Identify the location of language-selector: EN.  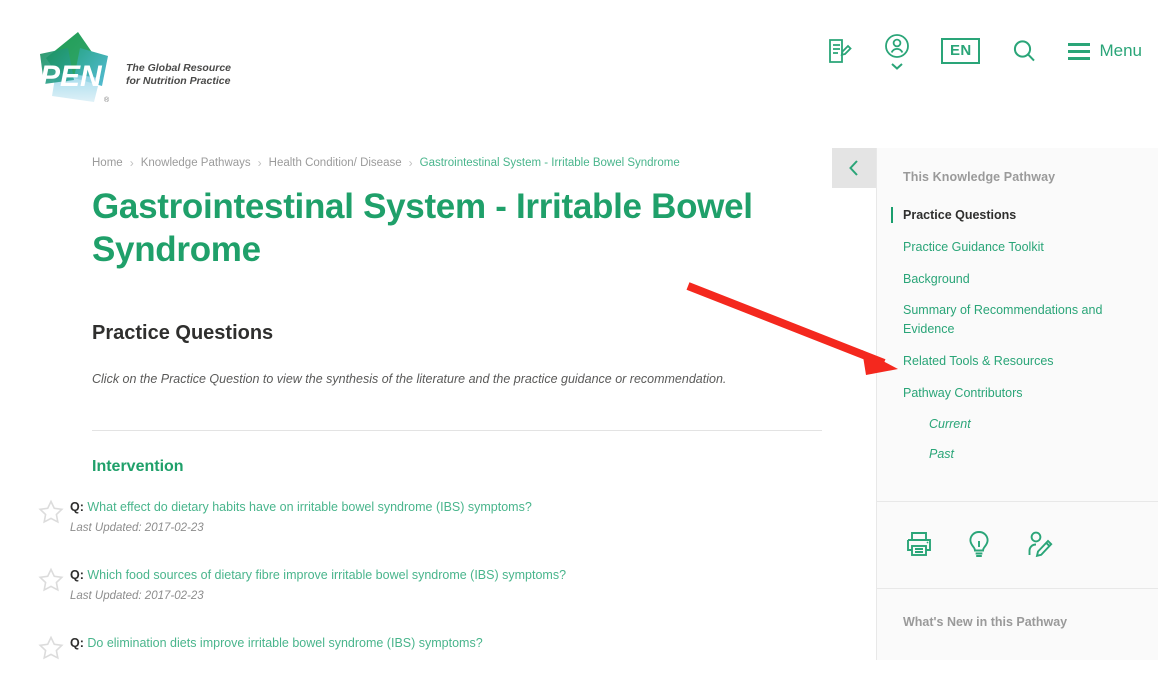
(961, 51).